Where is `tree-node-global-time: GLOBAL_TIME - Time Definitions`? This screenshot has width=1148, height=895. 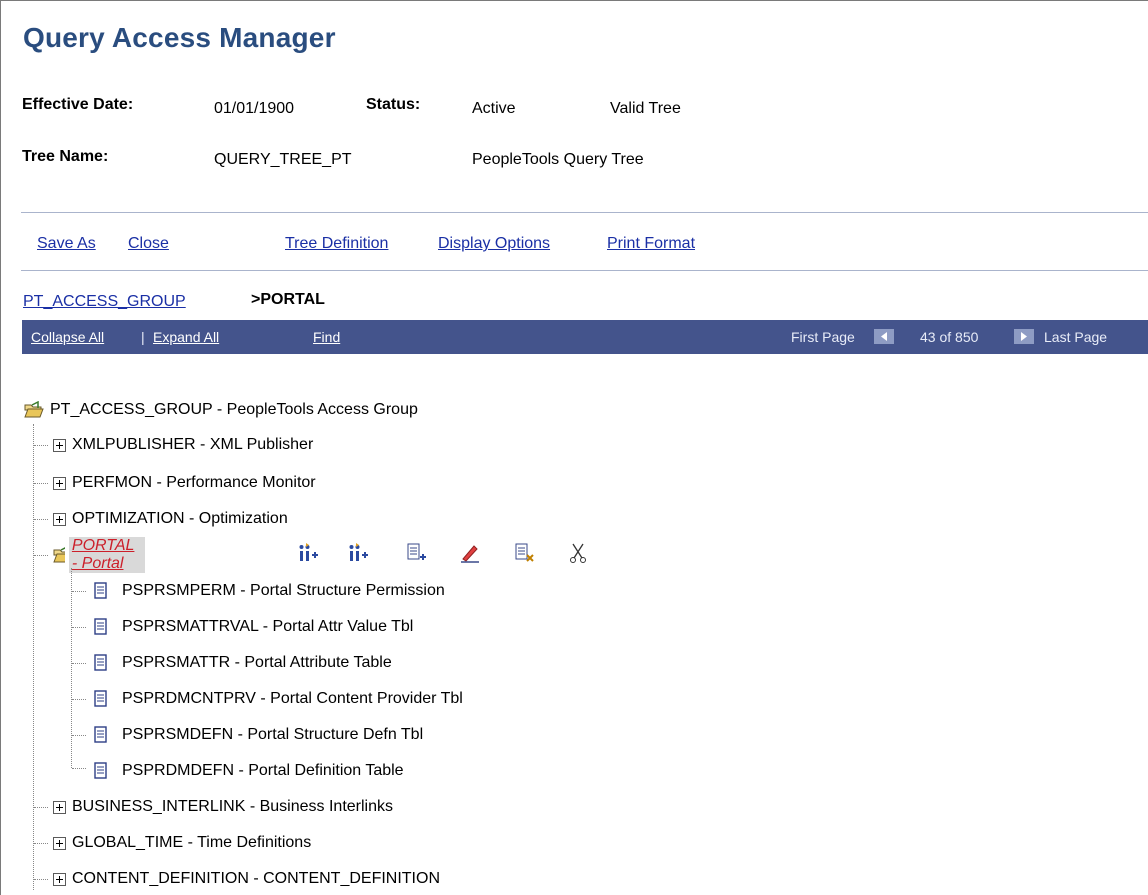 tree-node-global-time: GLOBAL_TIME - Time Definitions is located at coordinates (182, 843).